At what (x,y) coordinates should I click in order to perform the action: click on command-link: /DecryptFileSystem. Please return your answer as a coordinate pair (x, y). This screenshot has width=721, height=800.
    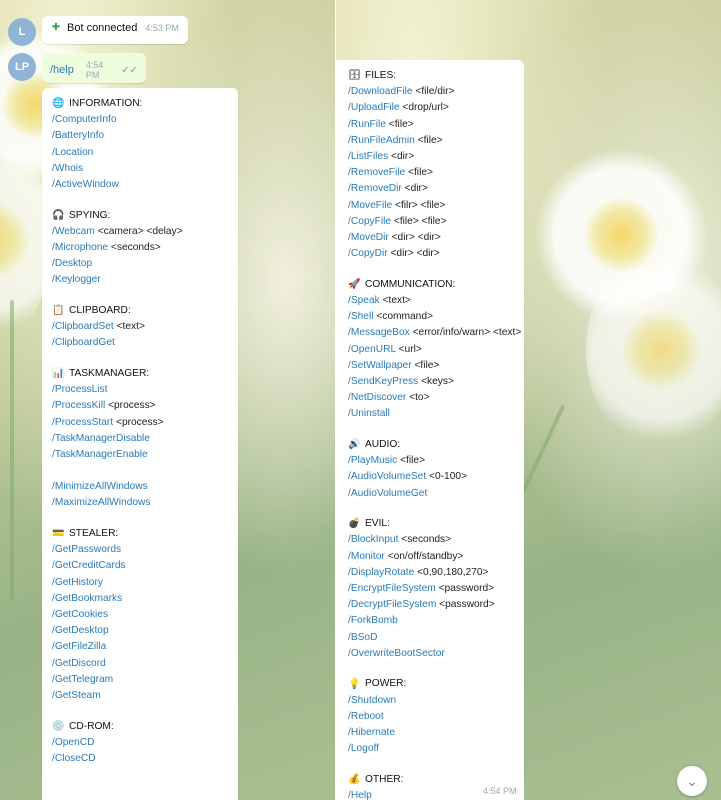
    Looking at the image, I should click on (392, 604).